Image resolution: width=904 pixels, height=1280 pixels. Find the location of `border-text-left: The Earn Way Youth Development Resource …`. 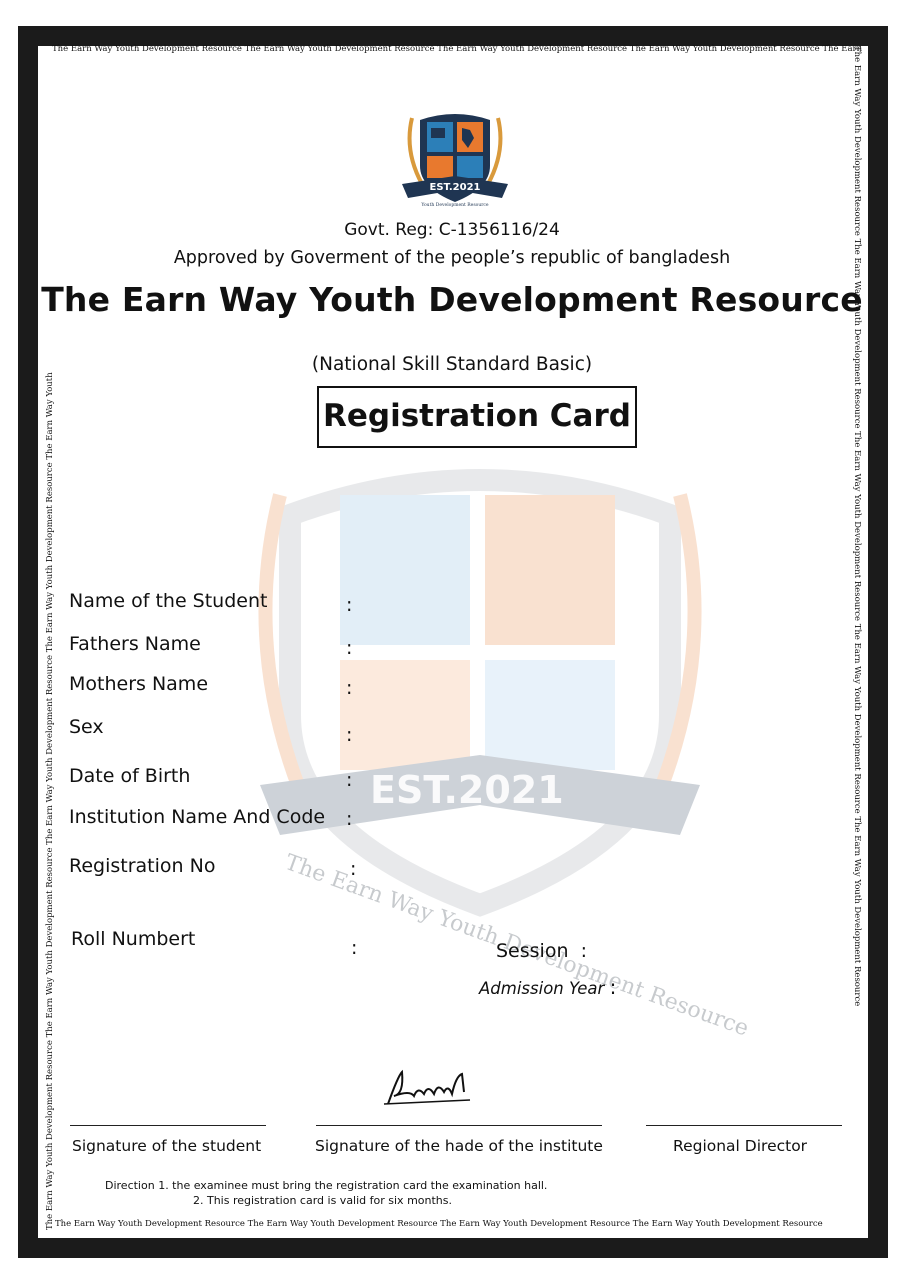

border-text-left: The Earn Way Youth Development Resource … is located at coordinates (50, 801).